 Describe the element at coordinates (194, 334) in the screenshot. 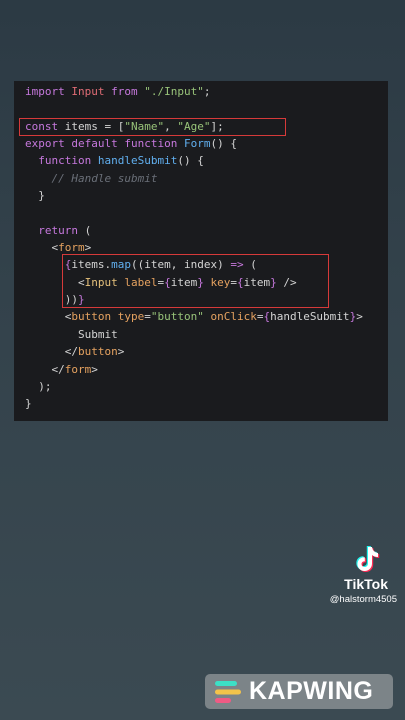

I see `code-line: Submit` at that location.